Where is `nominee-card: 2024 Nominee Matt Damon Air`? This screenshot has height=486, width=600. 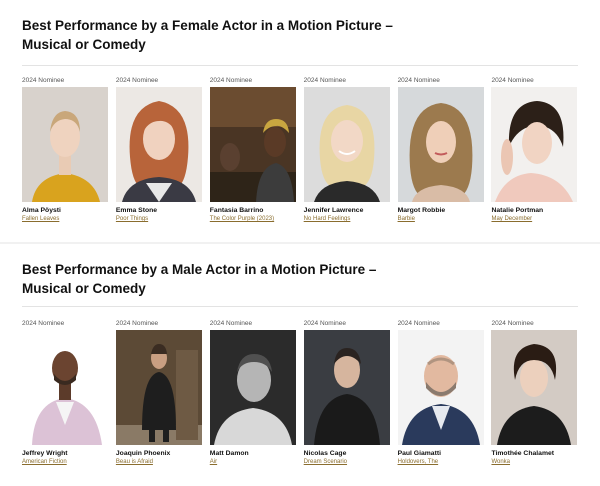
nominee-card: 2024 Nominee Matt Damon Air is located at coordinates (252, 392).